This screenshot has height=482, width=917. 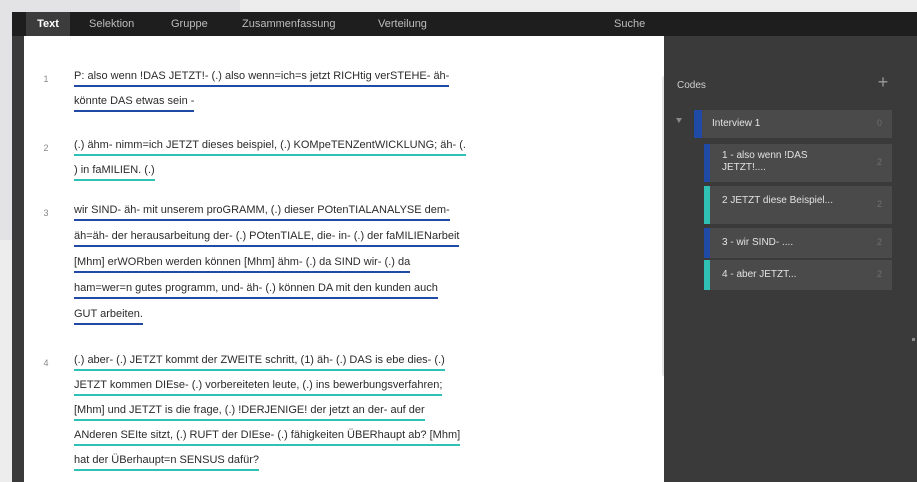 I want to click on tab-suche: Suche, so click(x=629, y=24).